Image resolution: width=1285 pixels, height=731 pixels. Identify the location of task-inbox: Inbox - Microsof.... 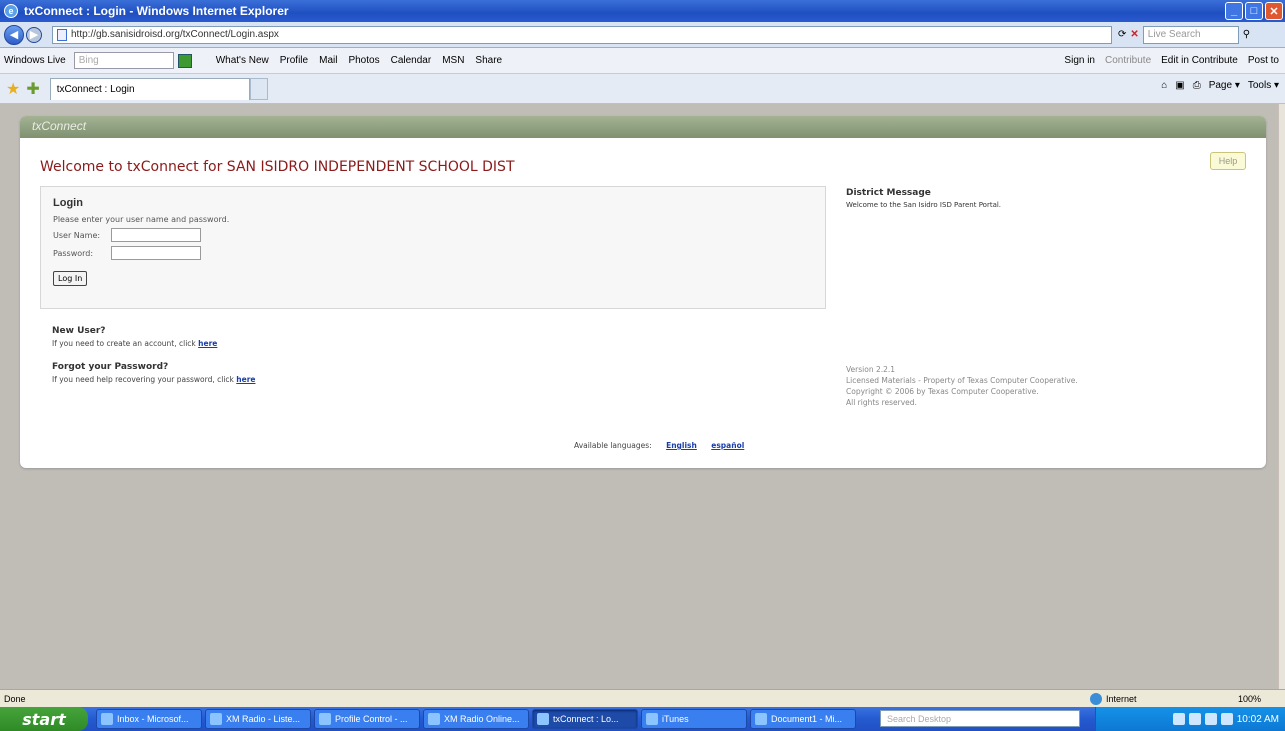
(149, 719).